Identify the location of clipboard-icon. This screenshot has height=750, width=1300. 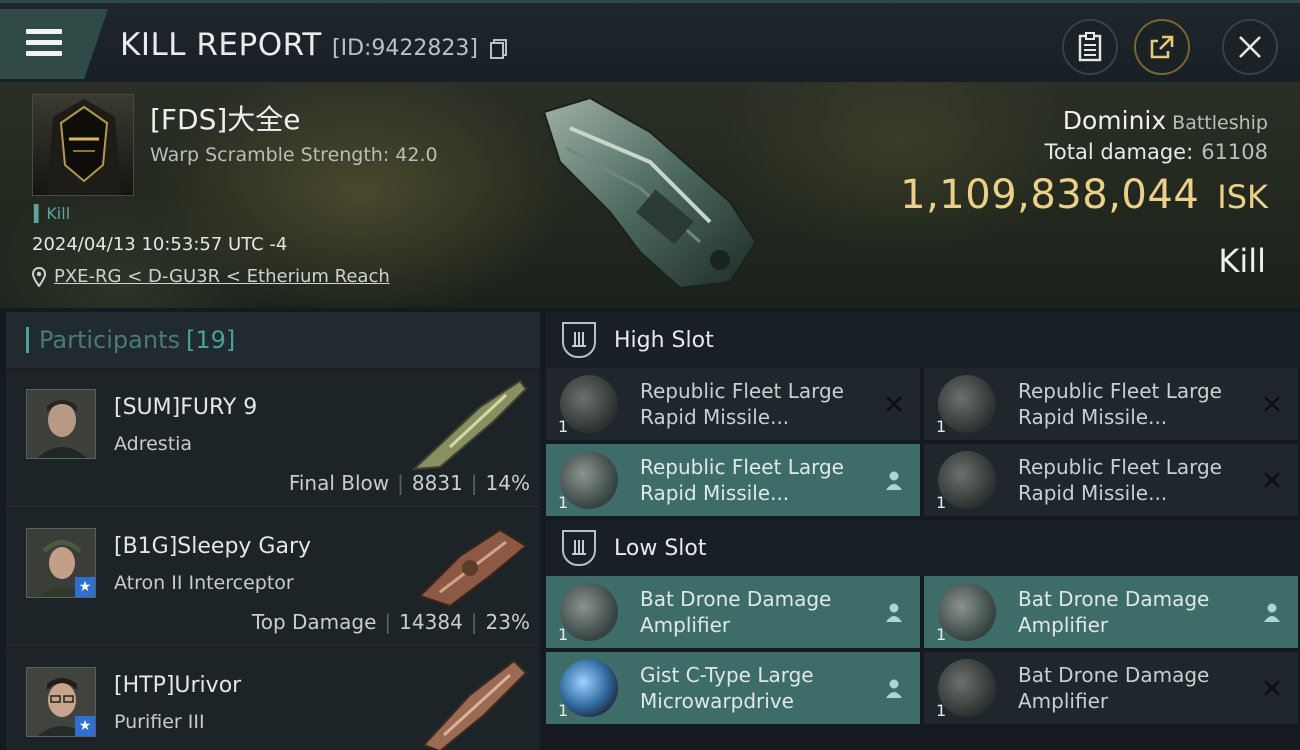
(1090, 47).